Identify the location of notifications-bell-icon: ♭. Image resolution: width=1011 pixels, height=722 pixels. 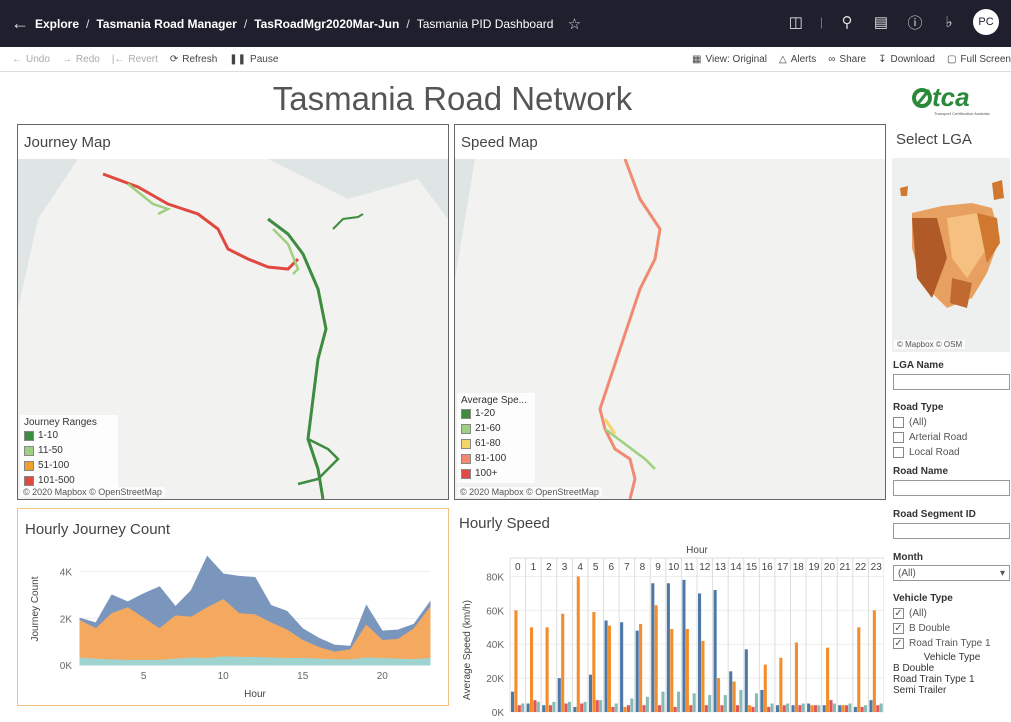
(949, 22).